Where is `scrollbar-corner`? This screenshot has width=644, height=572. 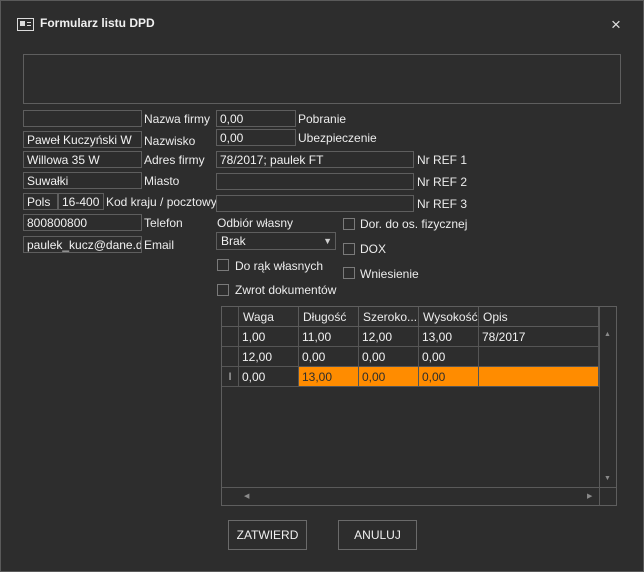 scrollbar-corner is located at coordinates (607, 496).